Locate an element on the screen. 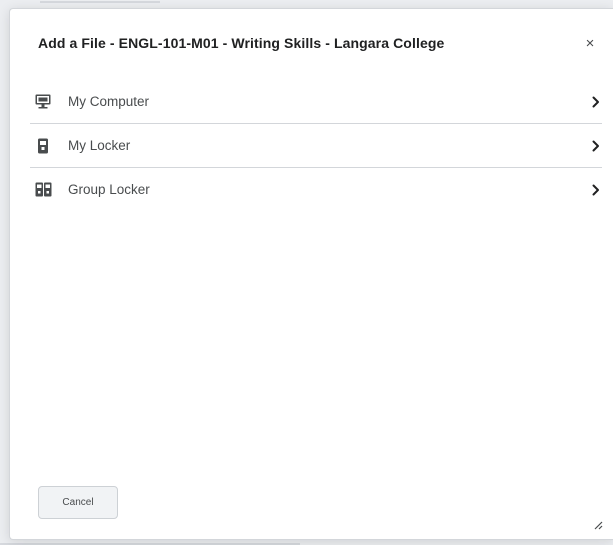 This screenshot has width=613, height=545. locker-icon is located at coordinates (43, 146).